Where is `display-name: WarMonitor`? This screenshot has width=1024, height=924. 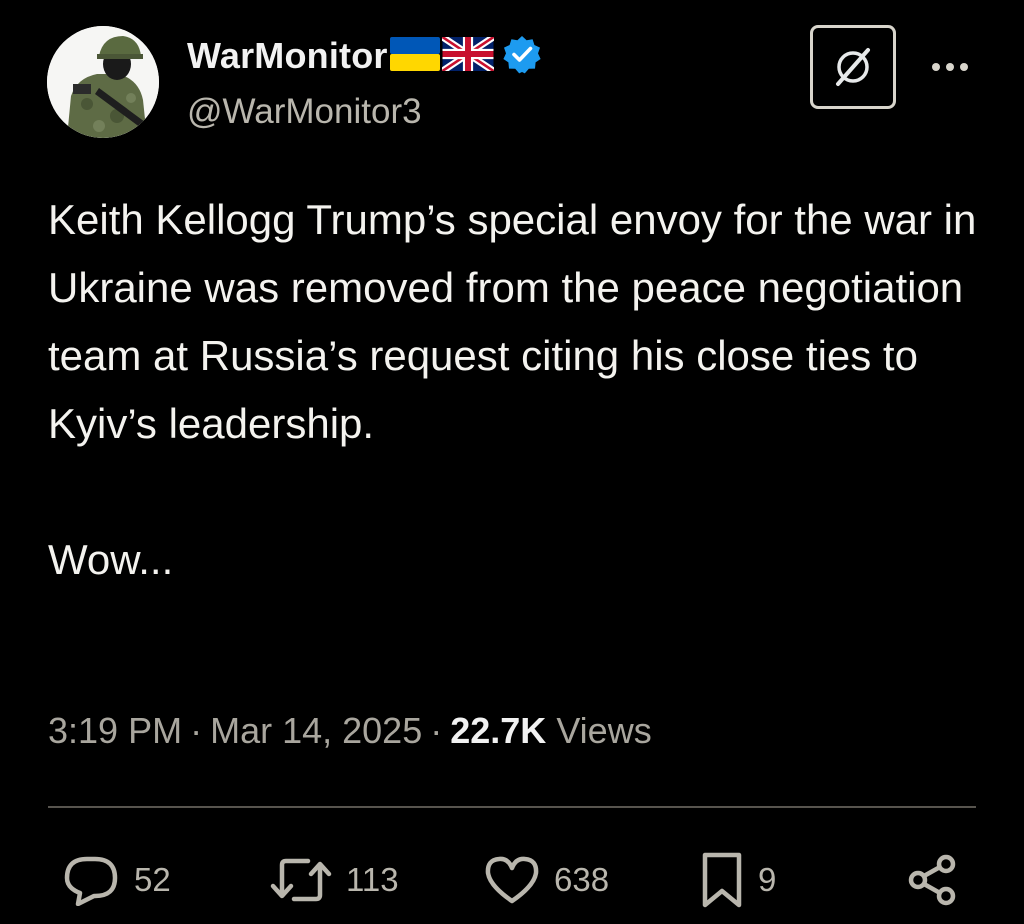
display-name: WarMonitor is located at coordinates (287, 56).